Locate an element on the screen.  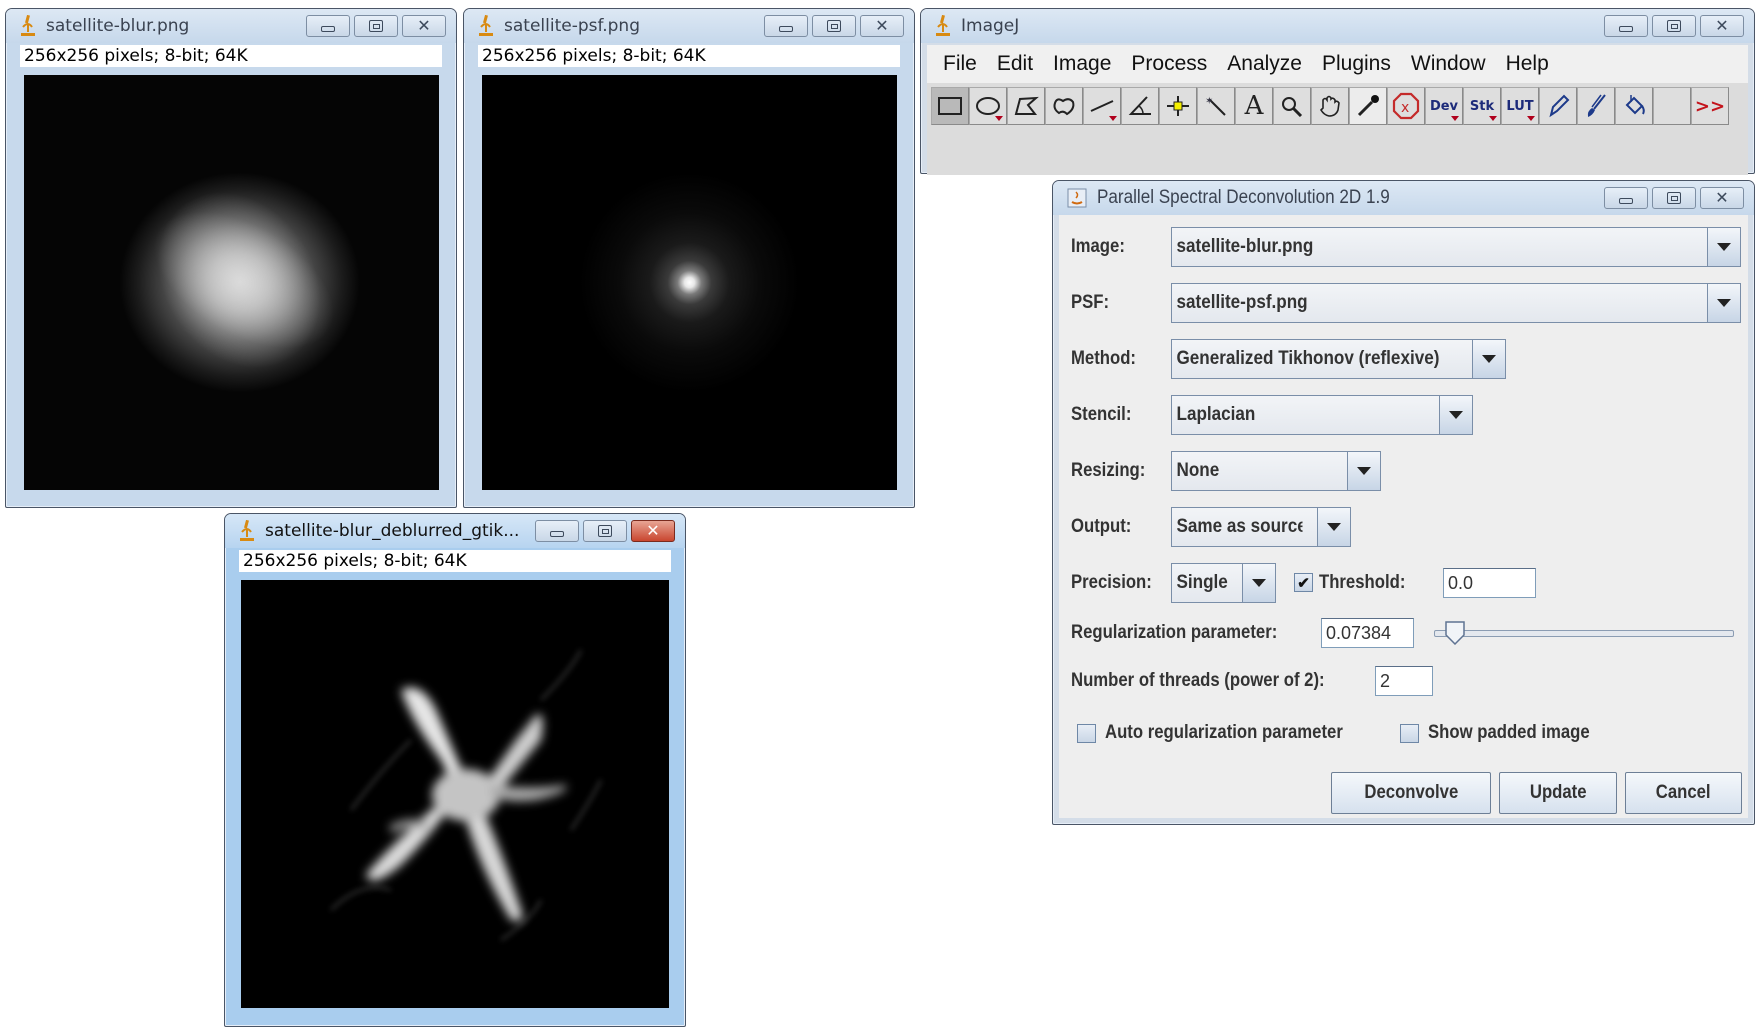
auto-regularization-checkbox is located at coordinates (1086, 733).